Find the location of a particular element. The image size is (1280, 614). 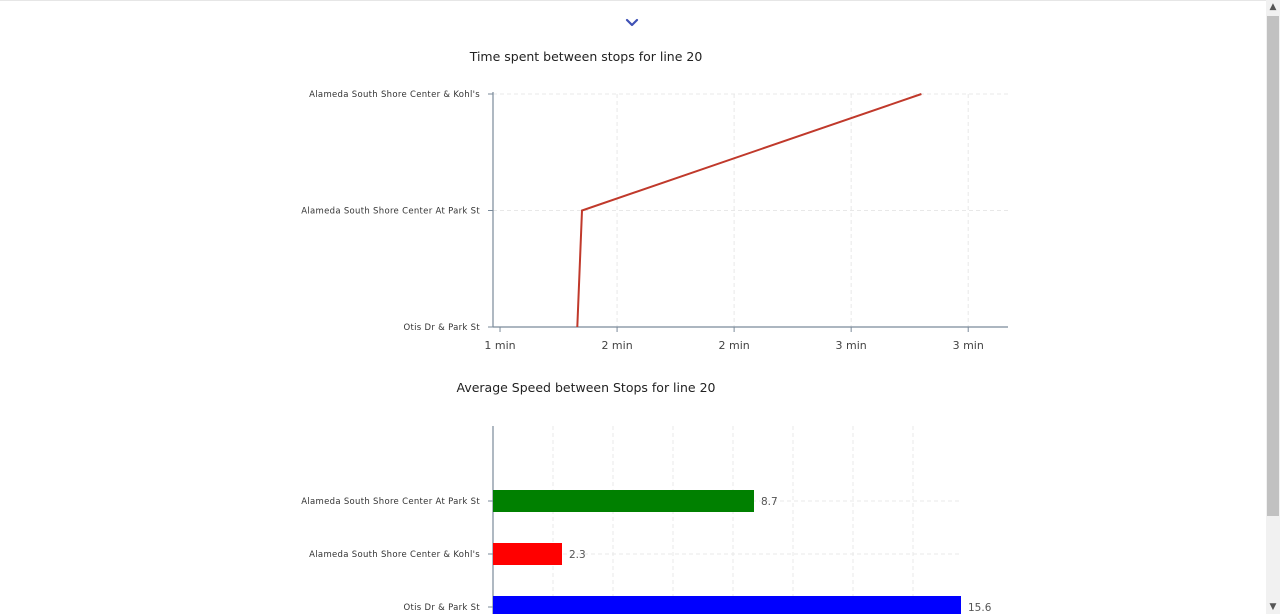

value-label: 15.6 is located at coordinates (980, 608).